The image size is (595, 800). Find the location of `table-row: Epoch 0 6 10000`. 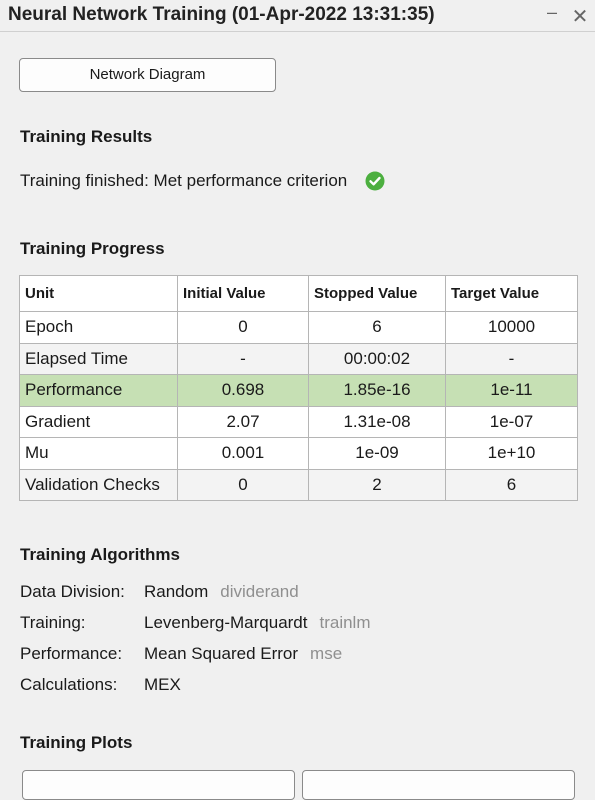

table-row: Epoch 0 6 10000 is located at coordinates (298, 327).